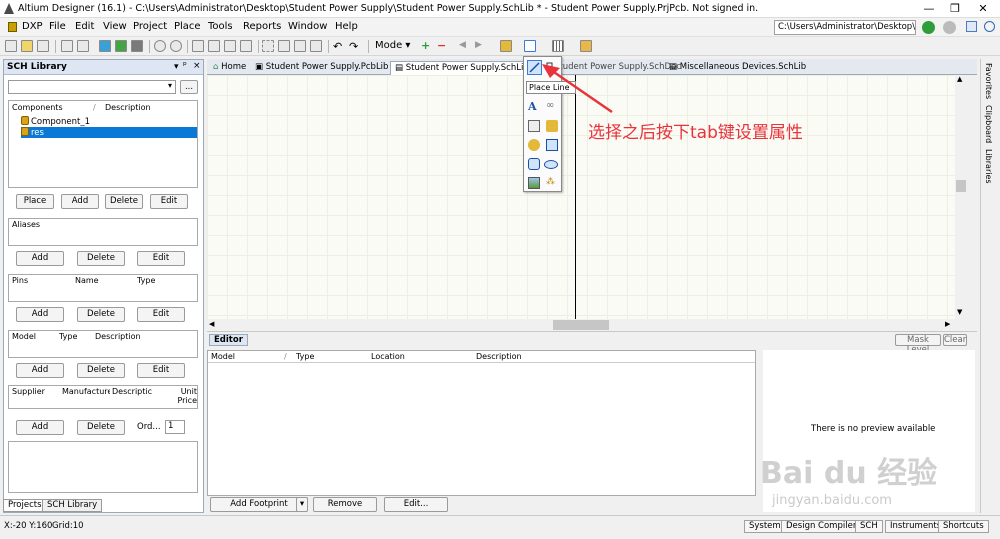 The image size is (1000, 539). Describe the element at coordinates (124, 201) in the screenshot. I see `delete-button: Delete` at that location.